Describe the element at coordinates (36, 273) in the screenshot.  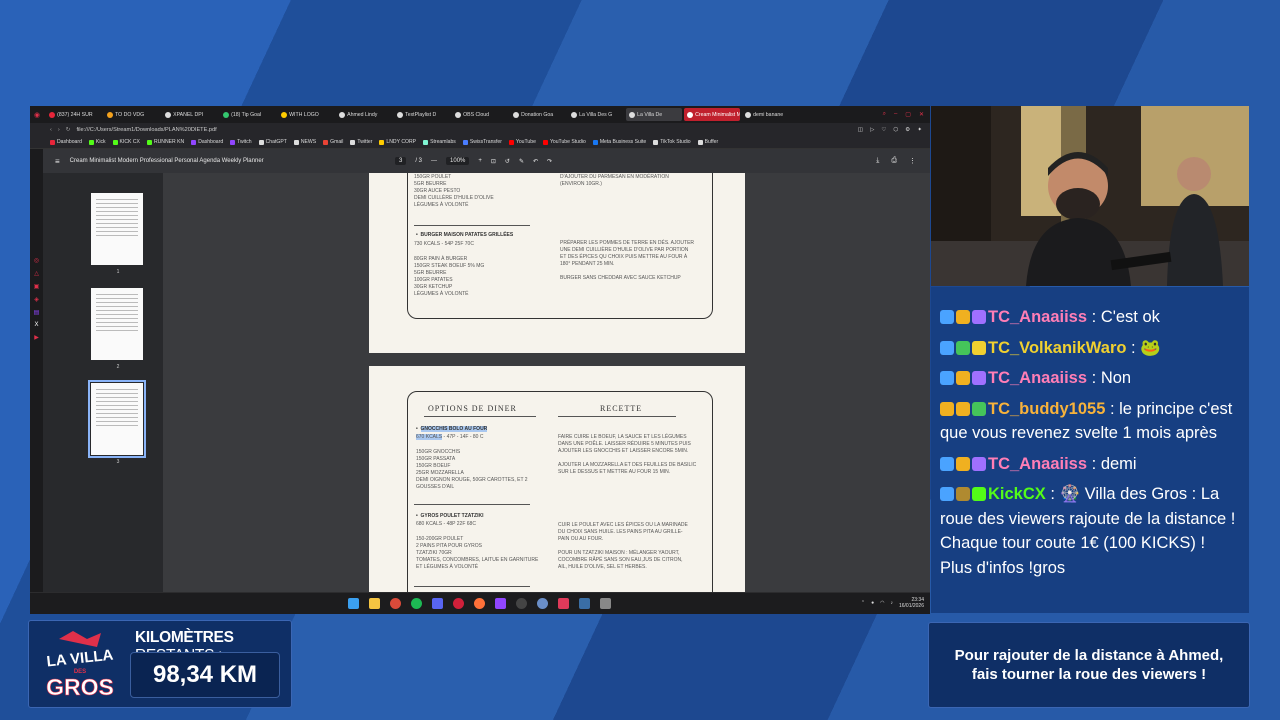
I see `sidebar-icon-2: △` at that location.